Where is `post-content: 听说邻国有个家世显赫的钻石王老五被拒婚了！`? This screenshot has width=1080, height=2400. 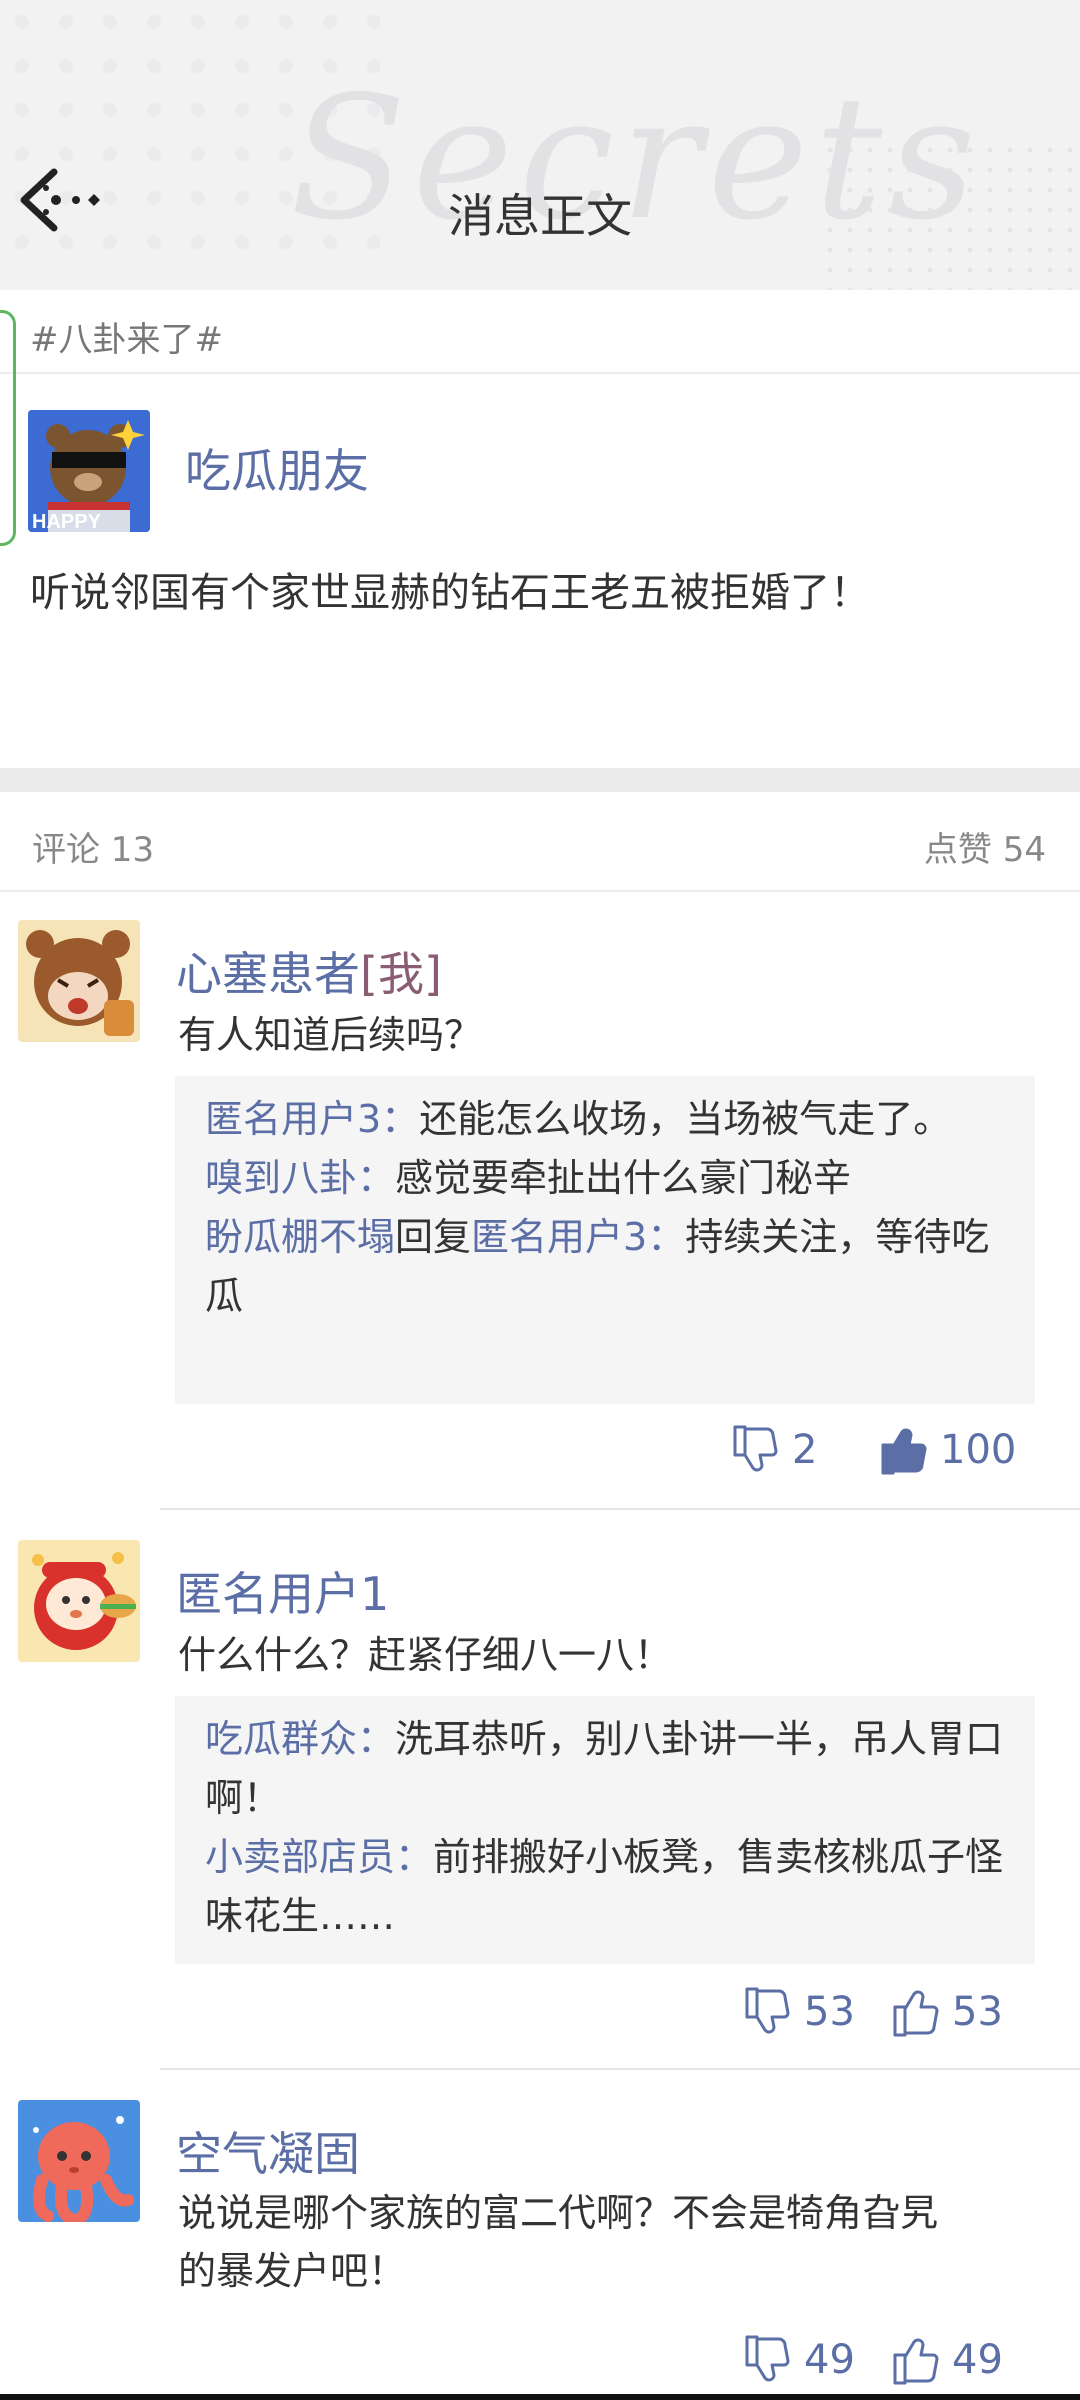 post-content: 听说邻国有个家世显赫的钻石王老五被拒婚了！ is located at coordinates (450, 593).